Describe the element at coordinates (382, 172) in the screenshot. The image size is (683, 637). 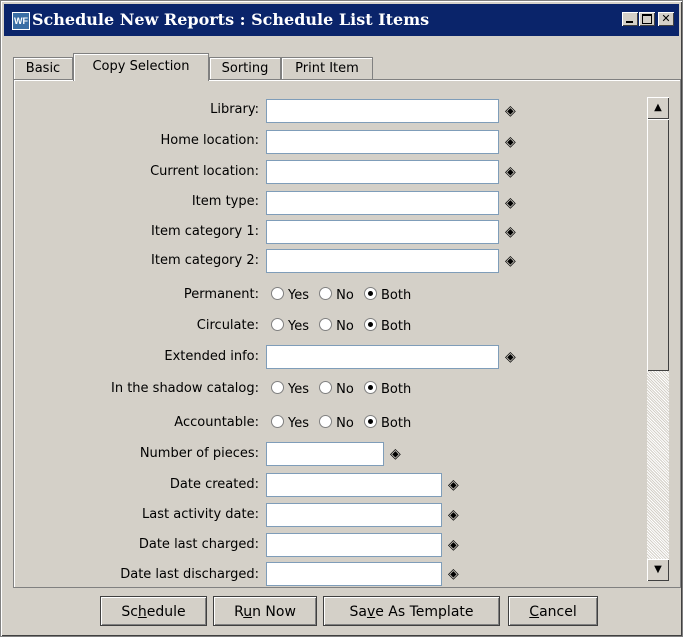
I see `current-location-field` at that location.